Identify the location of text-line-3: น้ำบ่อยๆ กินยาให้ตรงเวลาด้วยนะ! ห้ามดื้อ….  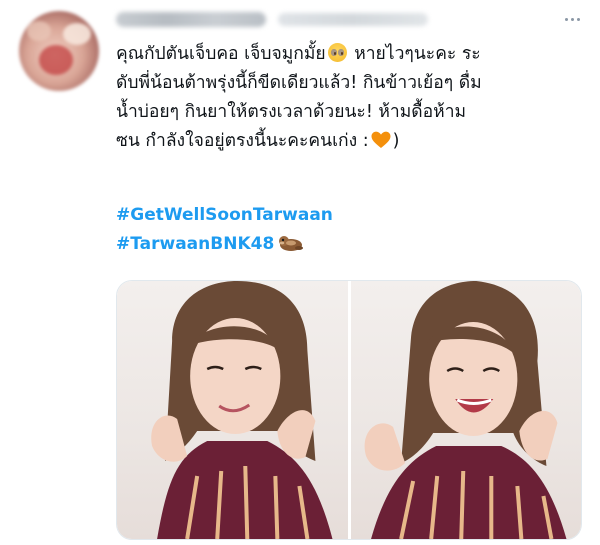
(291, 112).